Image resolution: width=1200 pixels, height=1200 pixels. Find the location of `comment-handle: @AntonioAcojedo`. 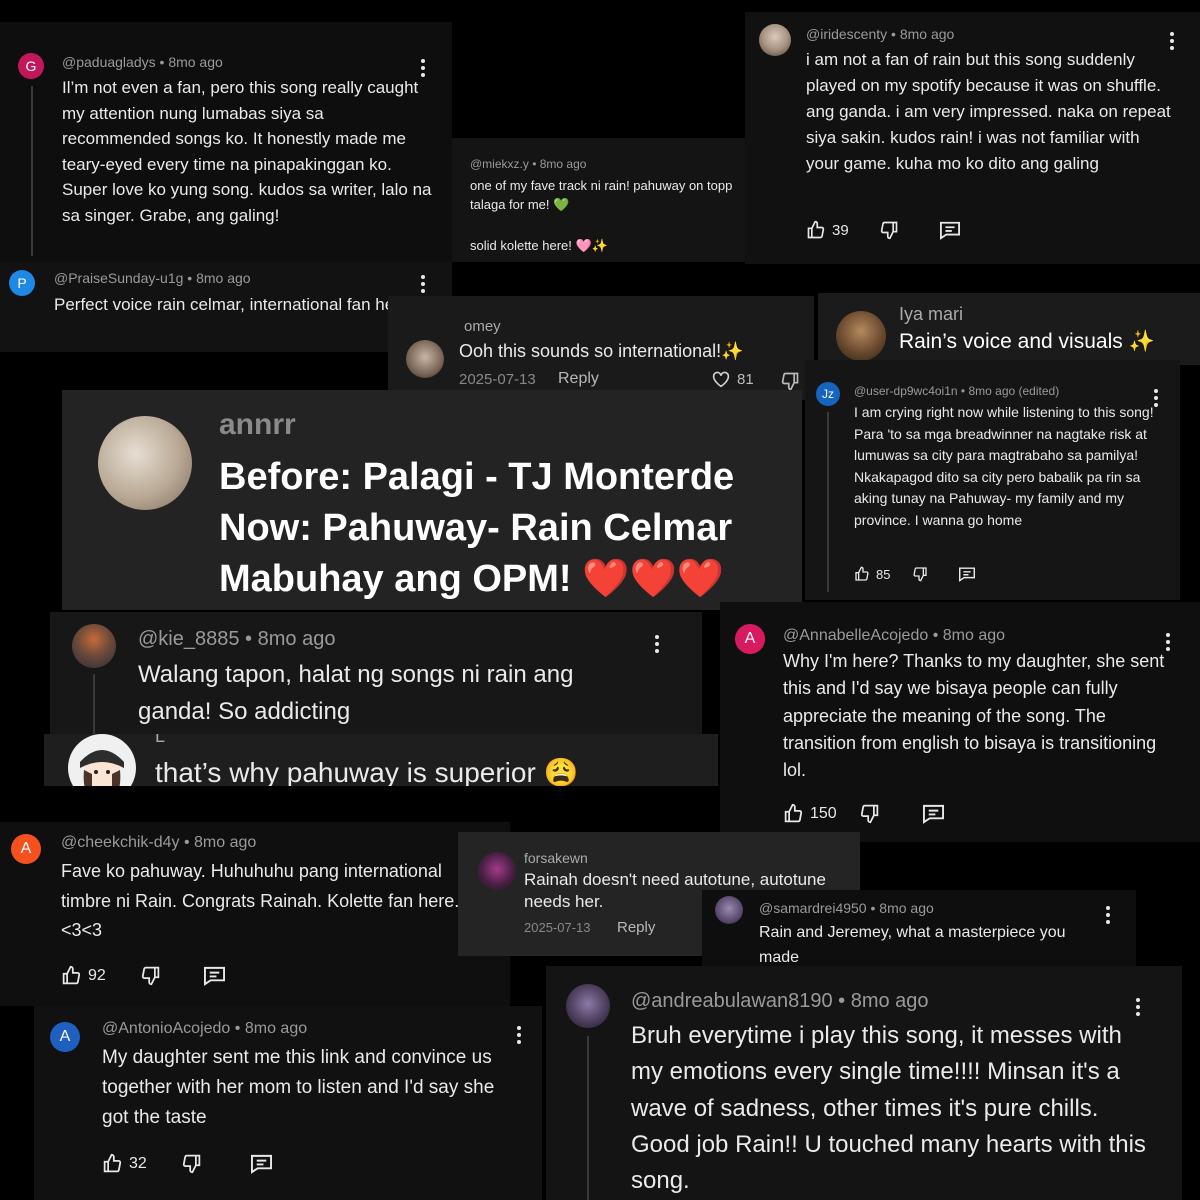

comment-handle: @AntonioAcojedo is located at coordinates (166, 1028).